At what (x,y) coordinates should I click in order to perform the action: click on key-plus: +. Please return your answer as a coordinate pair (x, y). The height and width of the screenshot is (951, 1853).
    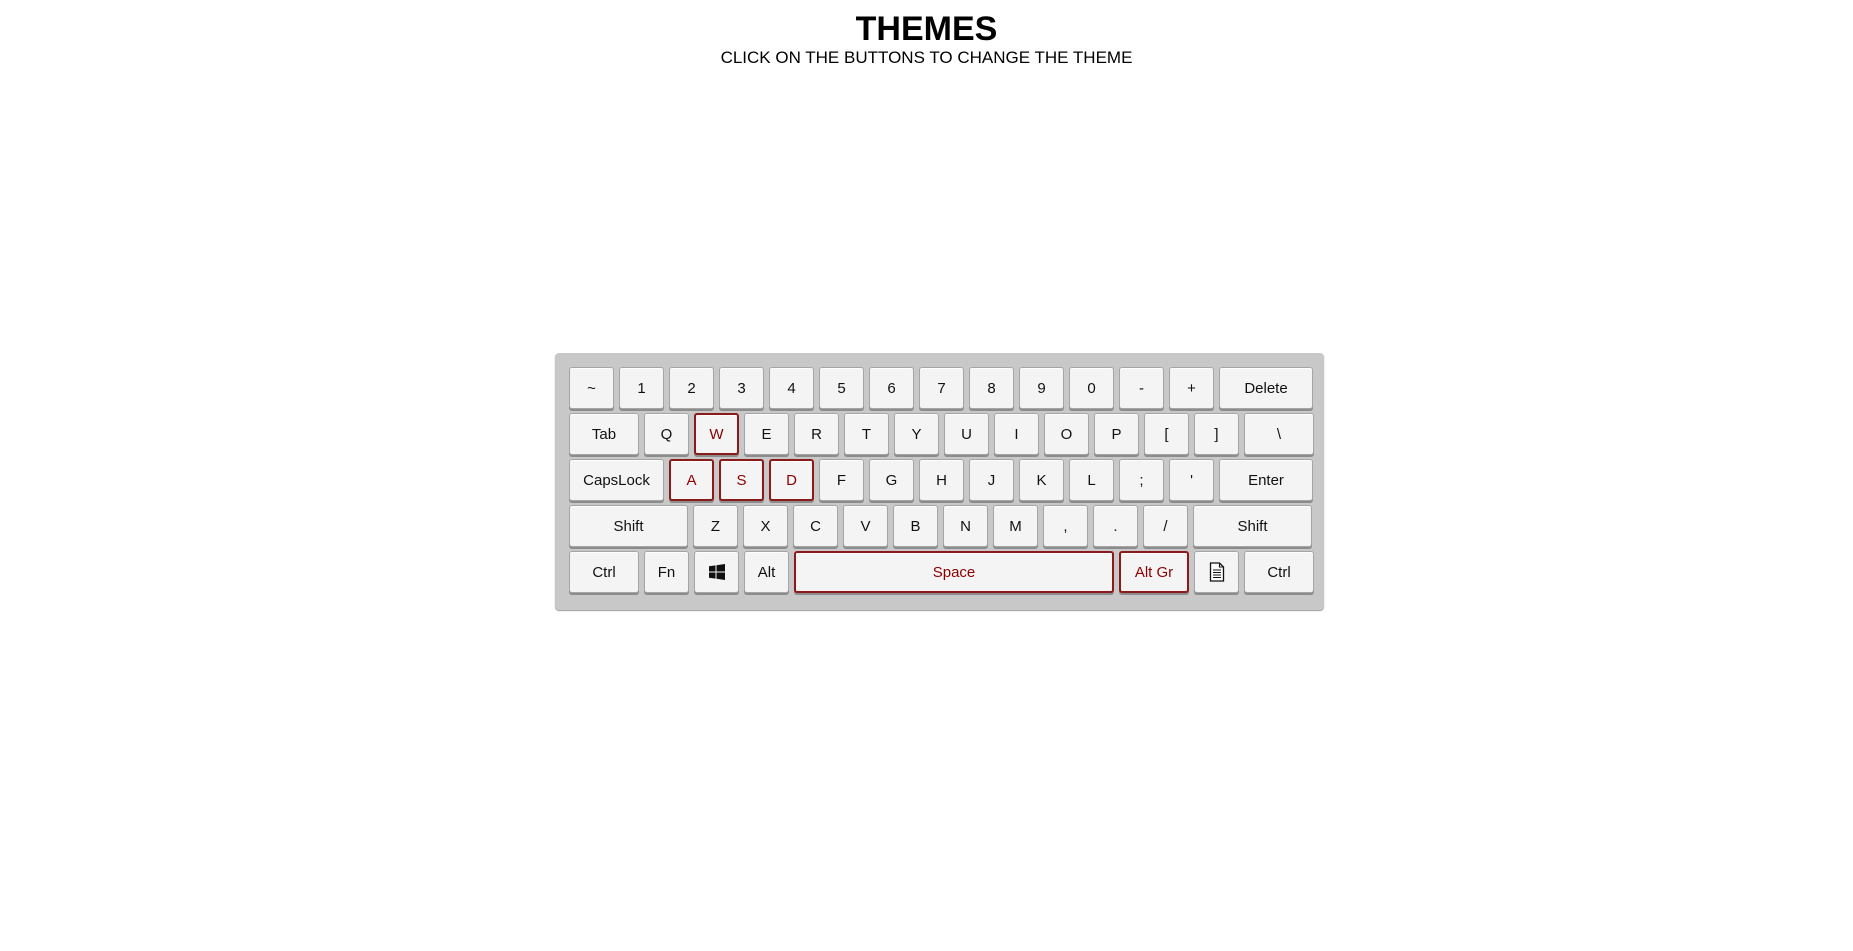
    Looking at the image, I should click on (1191, 388).